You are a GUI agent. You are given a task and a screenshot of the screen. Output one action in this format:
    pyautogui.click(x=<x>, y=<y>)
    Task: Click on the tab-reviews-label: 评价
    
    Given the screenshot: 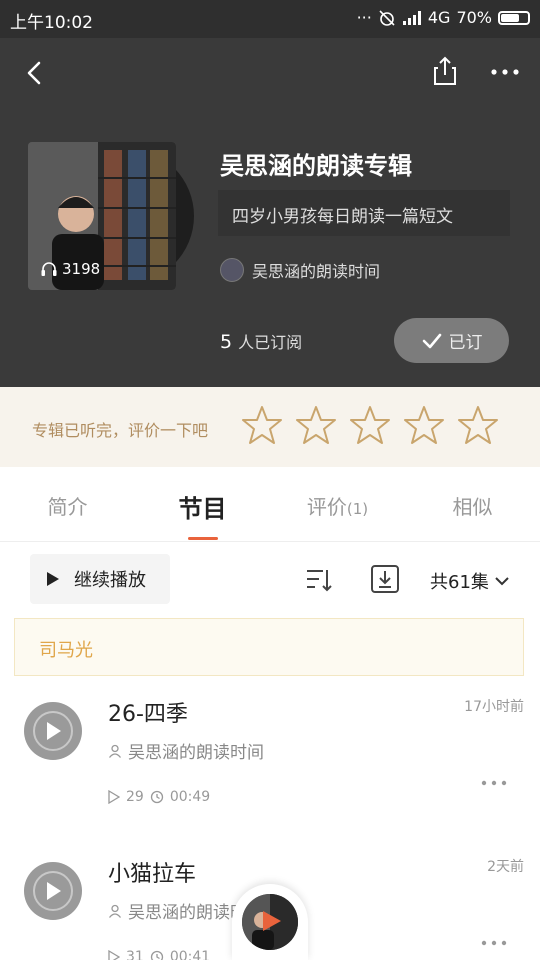 What is the action you would take?
    pyautogui.click(x=326, y=507)
    